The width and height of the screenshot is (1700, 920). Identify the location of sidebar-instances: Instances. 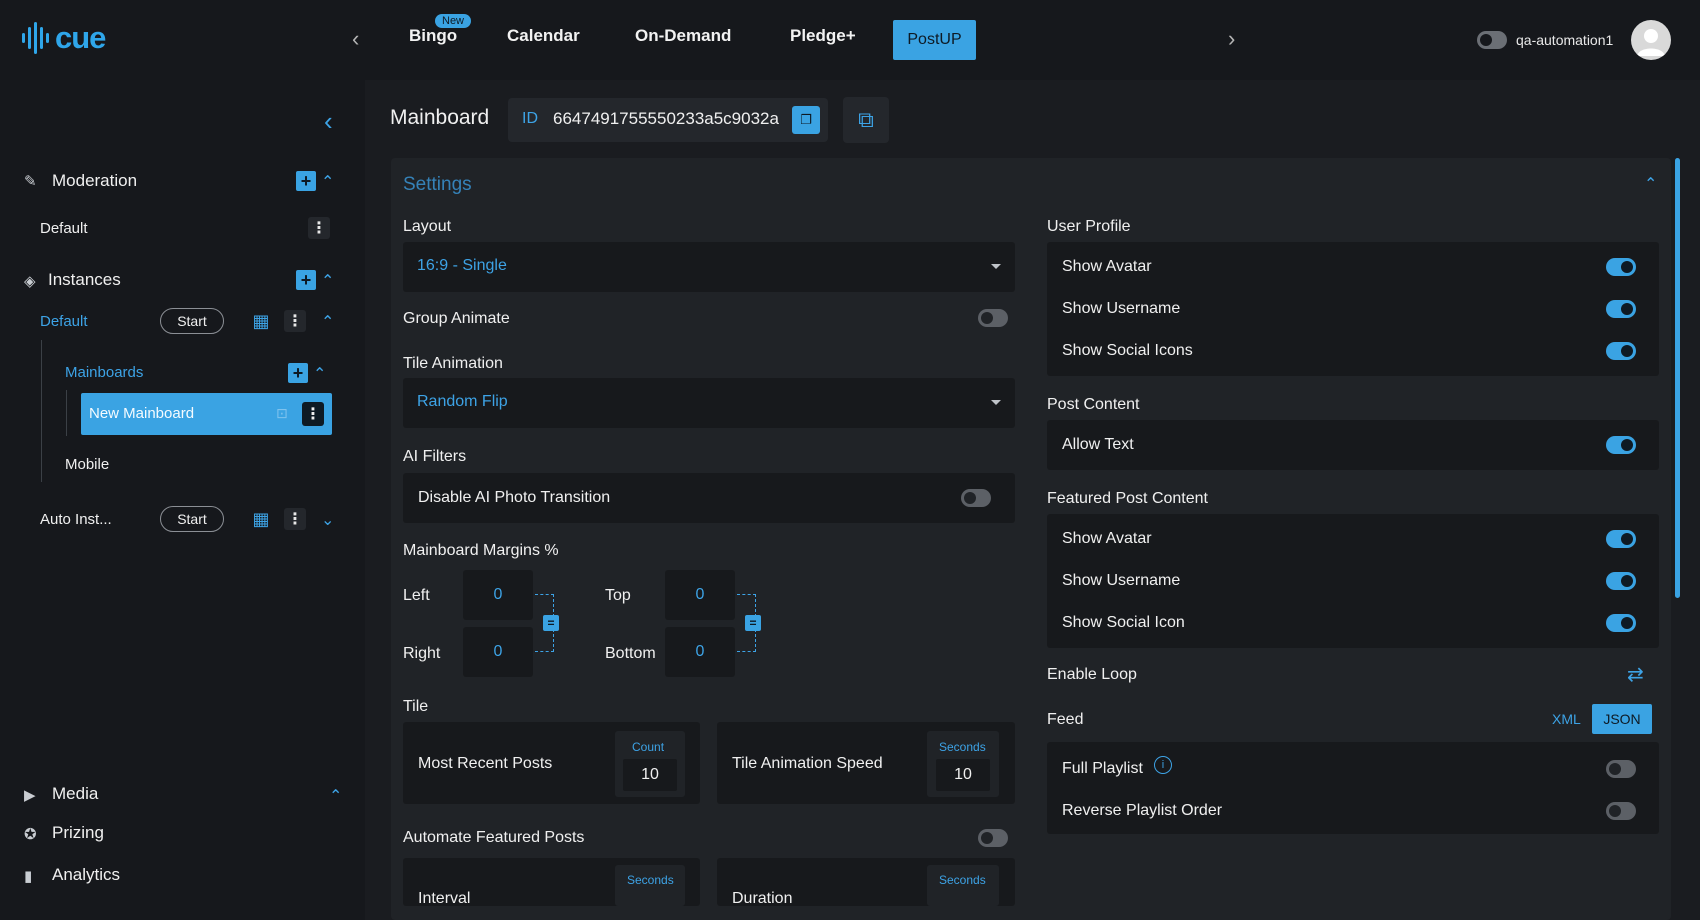
(84, 280).